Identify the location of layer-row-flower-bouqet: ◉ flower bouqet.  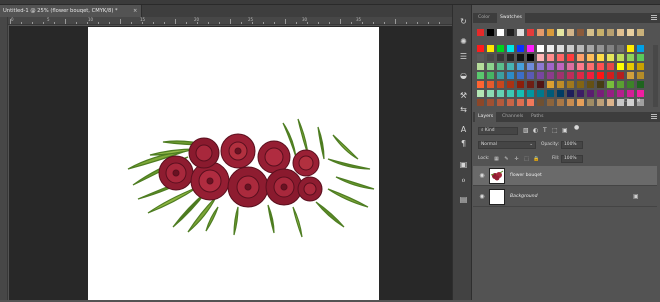
(565, 176).